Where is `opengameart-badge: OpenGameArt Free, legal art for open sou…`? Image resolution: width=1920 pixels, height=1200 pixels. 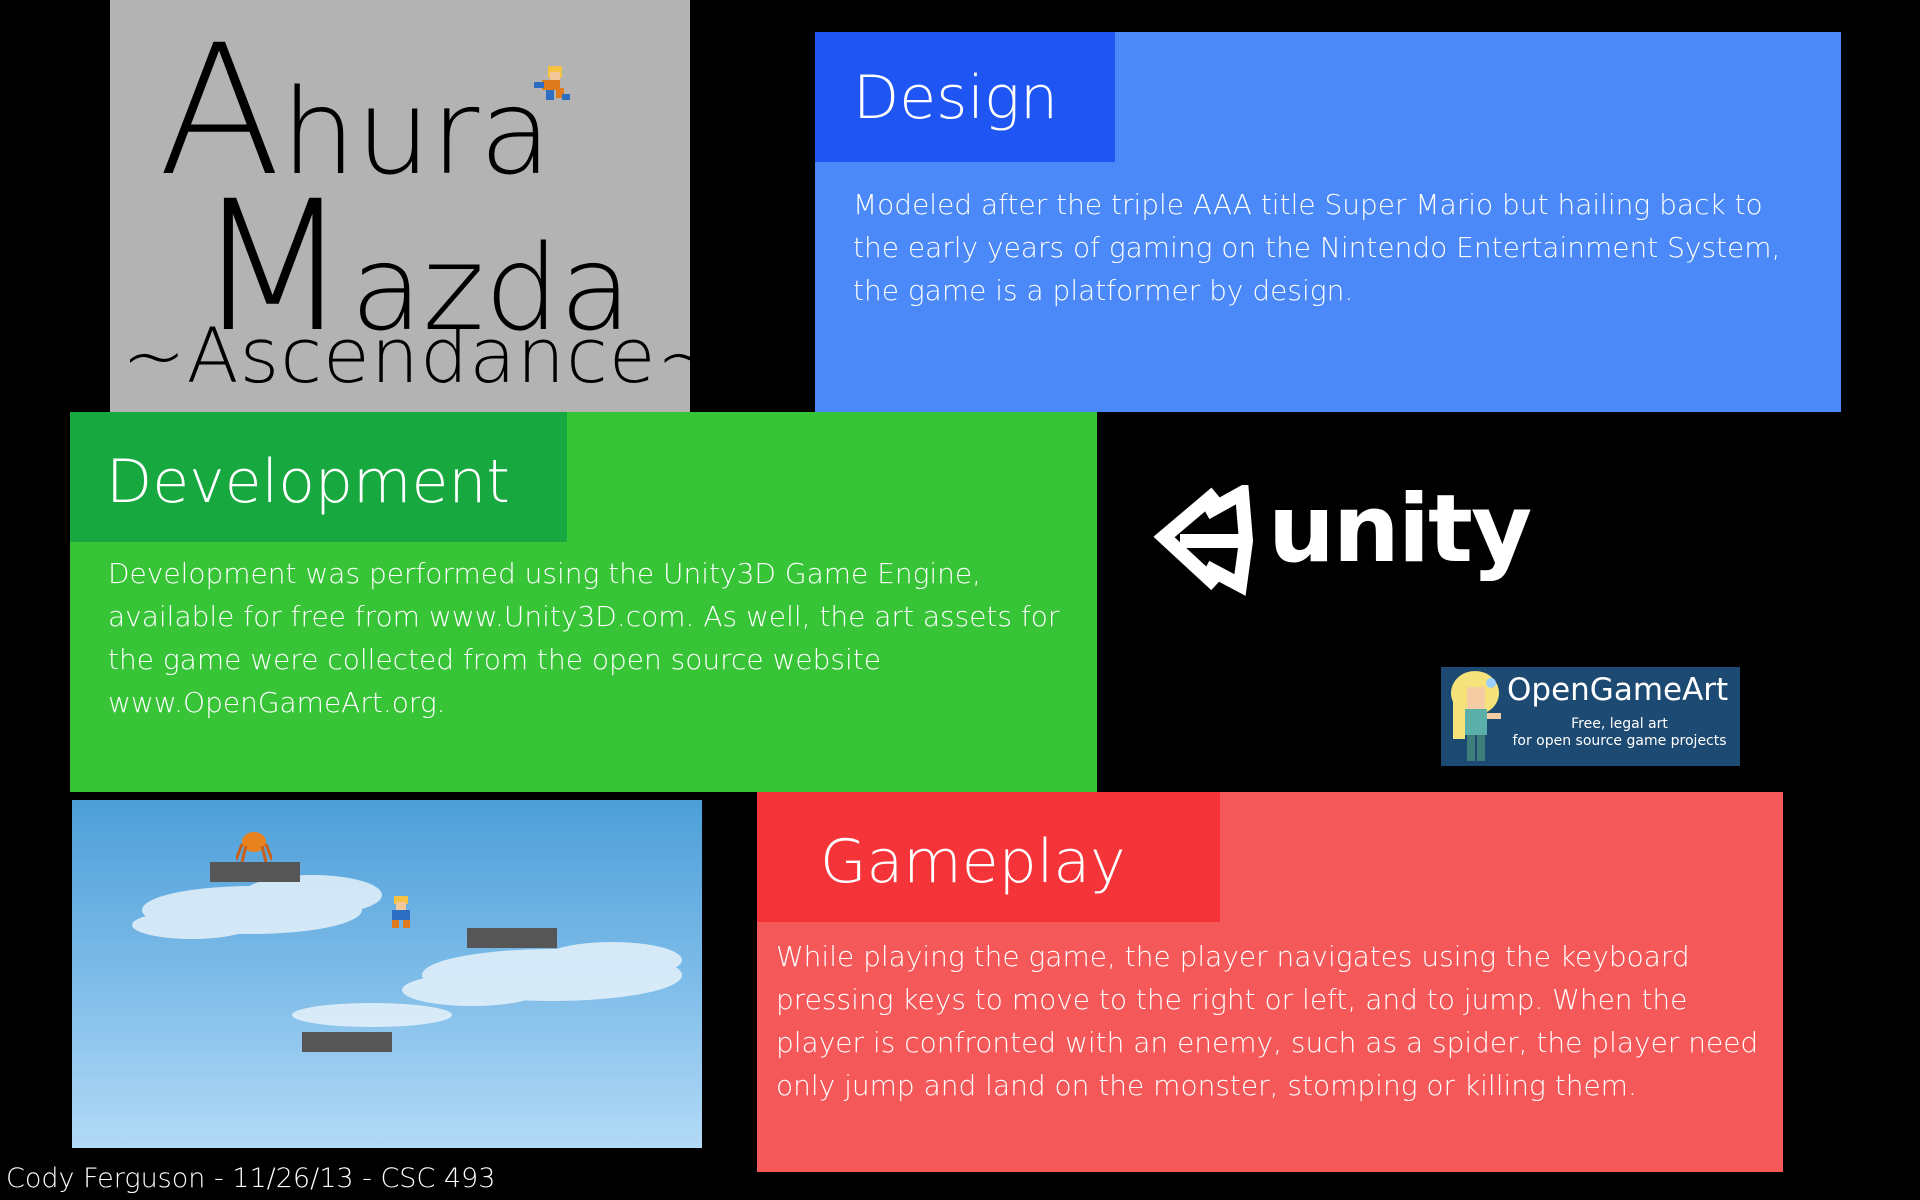 opengameart-badge: OpenGameArt Free, legal art for open sou… is located at coordinates (1590, 716).